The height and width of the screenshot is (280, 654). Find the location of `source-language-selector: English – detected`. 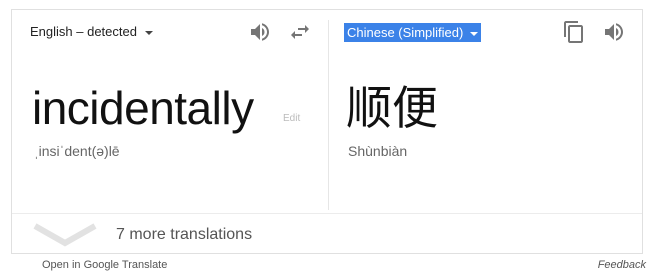

source-language-selector: English – detected is located at coordinates (91, 31).